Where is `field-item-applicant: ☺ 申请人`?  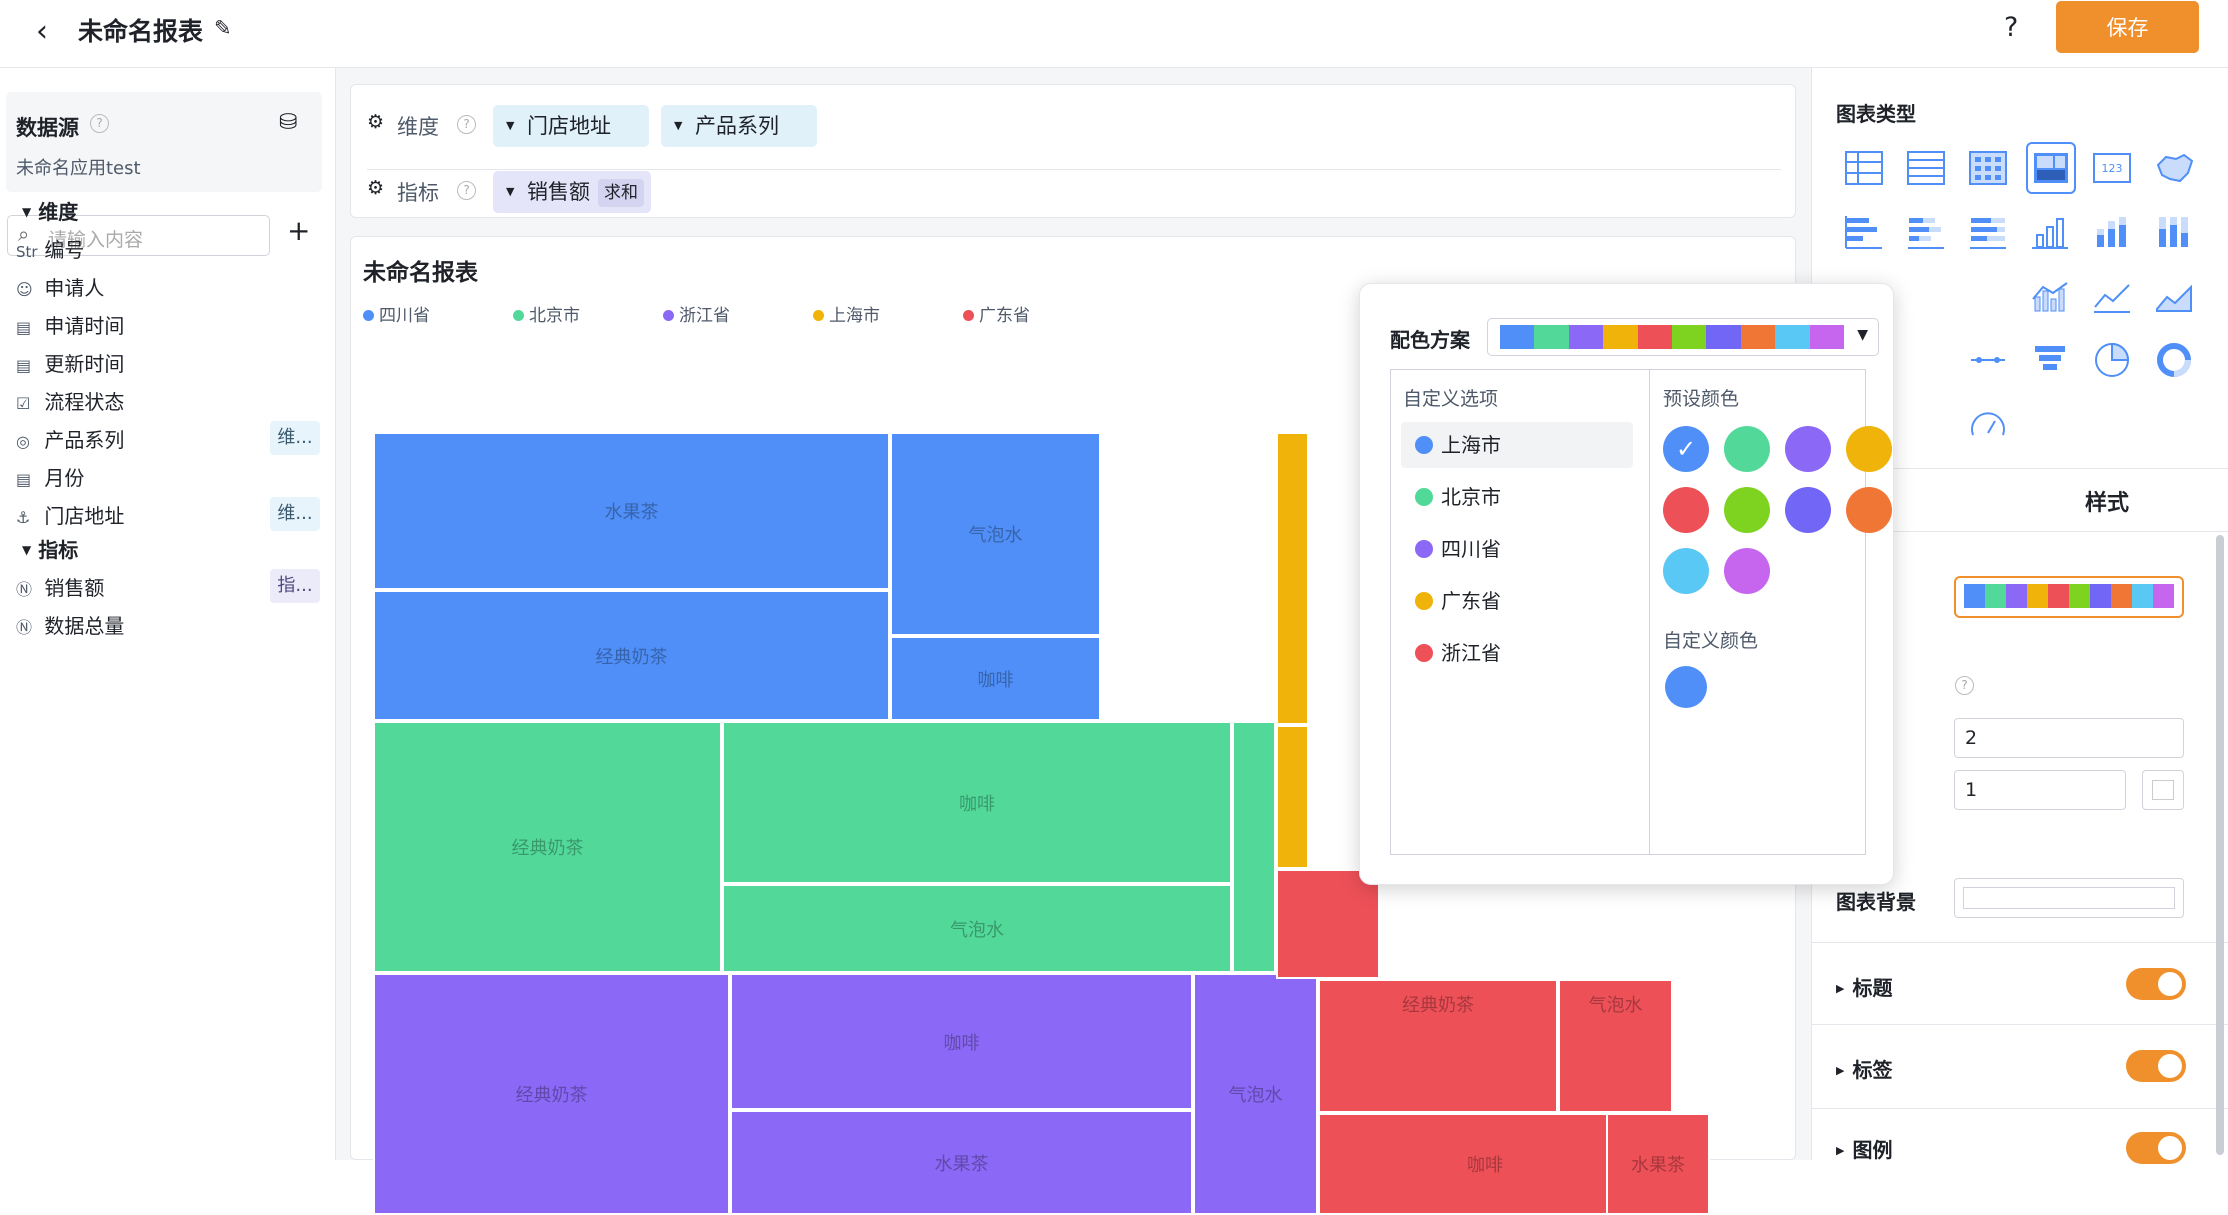 field-item-applicant: ☺ 申请人 is located at coordinates (168, 289).